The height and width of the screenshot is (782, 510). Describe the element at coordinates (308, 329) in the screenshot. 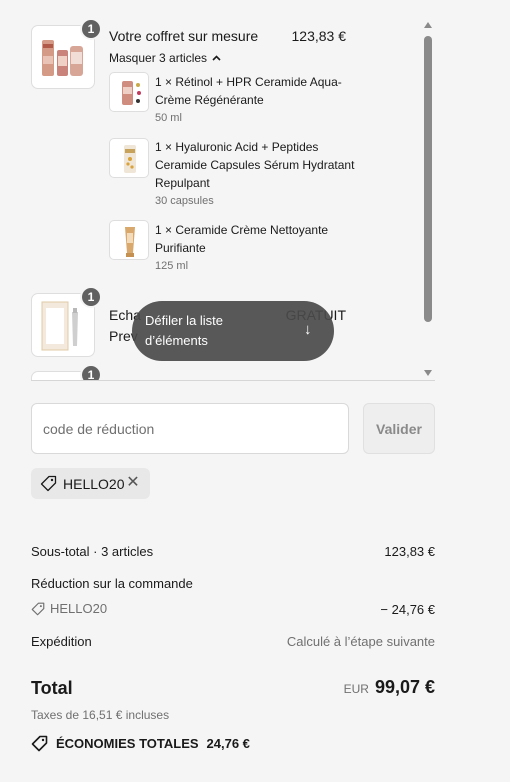

I see `arrow-down-icon: ↓` at that location.